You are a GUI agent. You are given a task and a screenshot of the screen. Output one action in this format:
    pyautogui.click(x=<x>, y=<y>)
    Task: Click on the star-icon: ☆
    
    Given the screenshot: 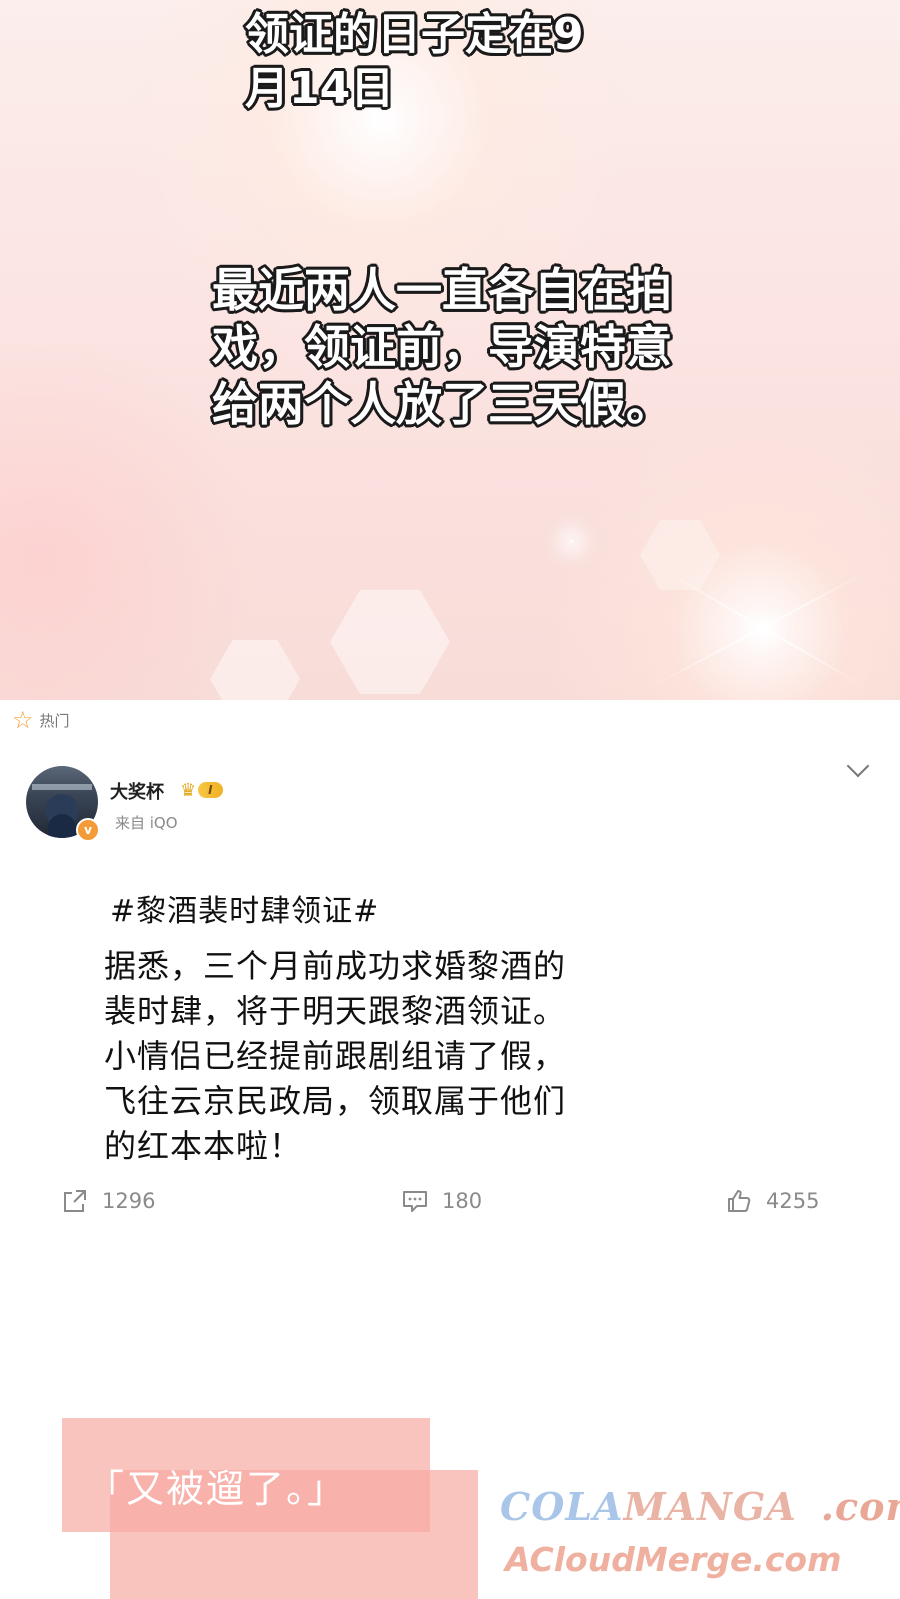 What is the action you would take?
    pyautogui.click(x=23, y=720)
    